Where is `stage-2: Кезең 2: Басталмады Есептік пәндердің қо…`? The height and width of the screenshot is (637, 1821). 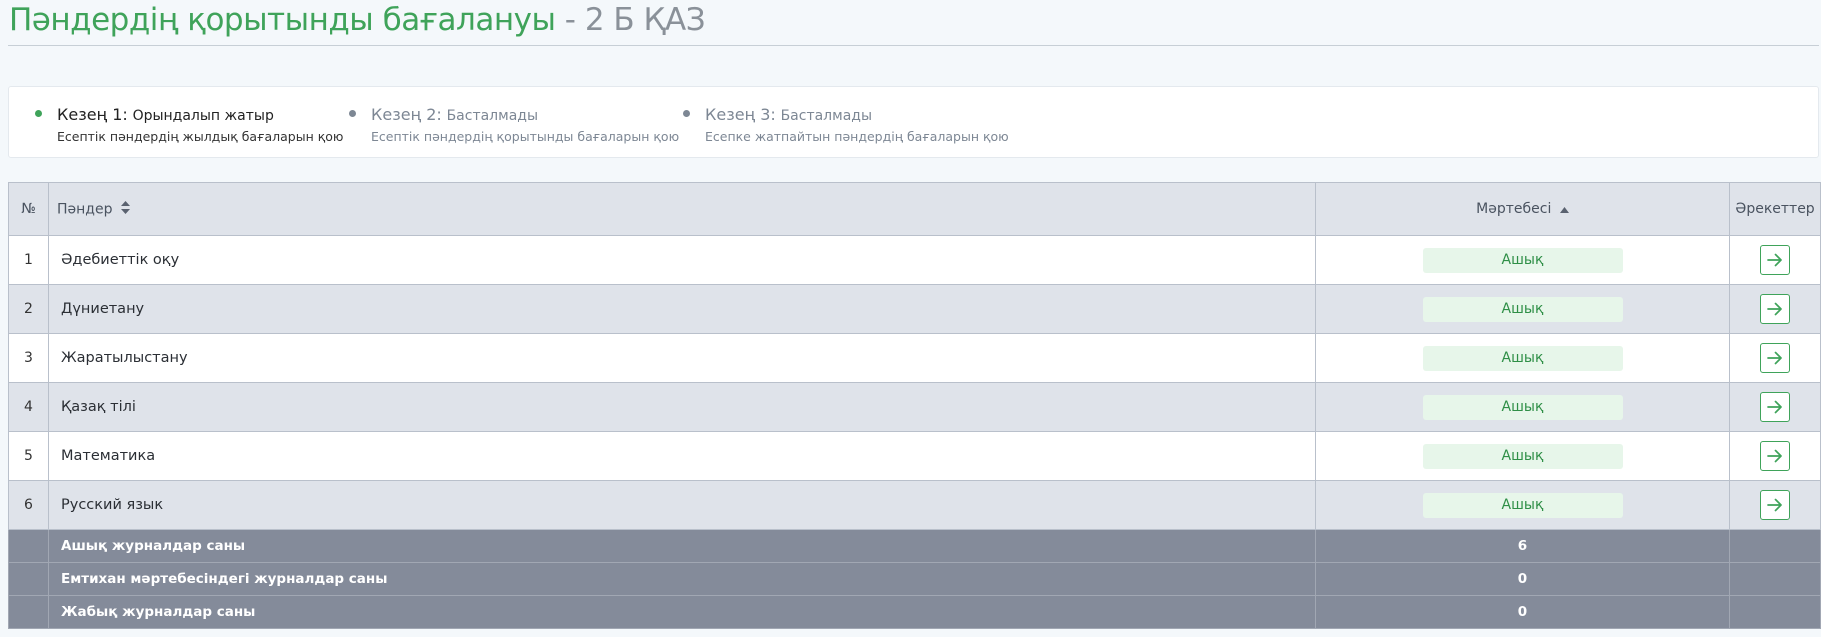 stage-2: Кезең 2: Басталмады Есептік пәндердің қо… is located at coordinates (514, 124).